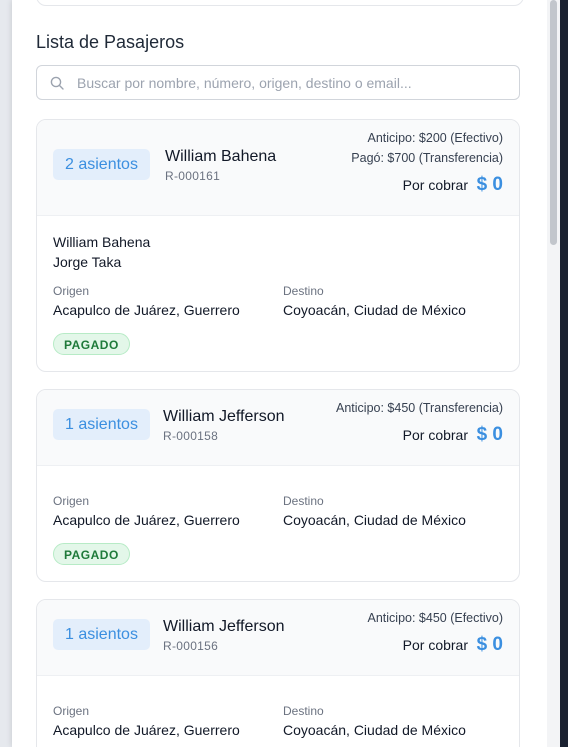 The width and height of the screenshot is (568, 747). Describe the element at coordinates (102, 242) in the screenshot. I see `traveler-name: William Bahena` at that location.